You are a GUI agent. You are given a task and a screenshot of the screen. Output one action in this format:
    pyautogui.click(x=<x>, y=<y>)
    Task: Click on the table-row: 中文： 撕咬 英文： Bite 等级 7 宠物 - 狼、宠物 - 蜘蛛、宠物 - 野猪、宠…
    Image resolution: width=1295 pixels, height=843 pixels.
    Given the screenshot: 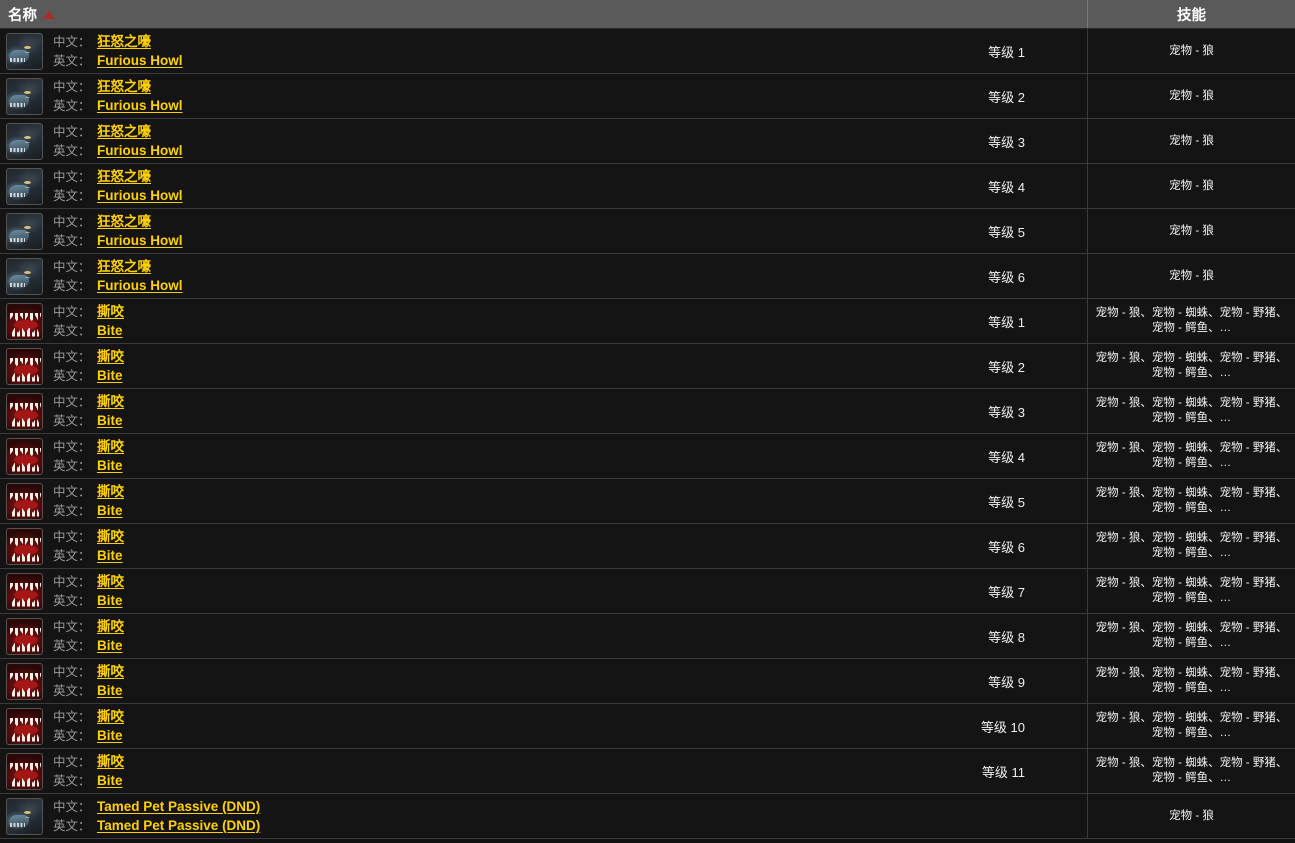 What is the action you would take?
    pyautogui.click(x=647, y=591)
    